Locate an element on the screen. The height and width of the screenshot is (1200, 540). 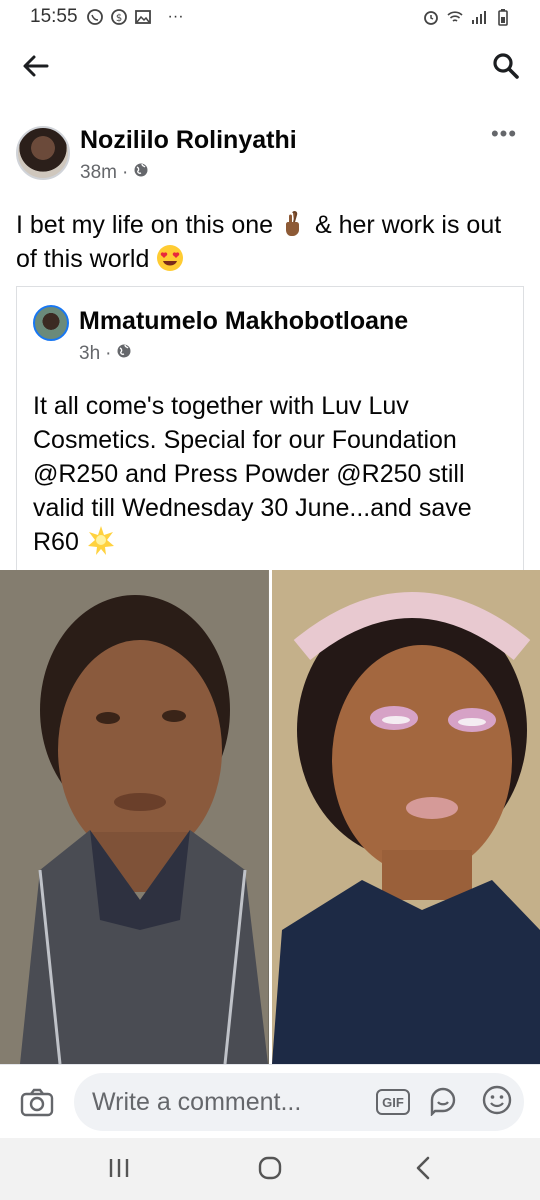
emoji-button is located at coordinates (497, 1102).